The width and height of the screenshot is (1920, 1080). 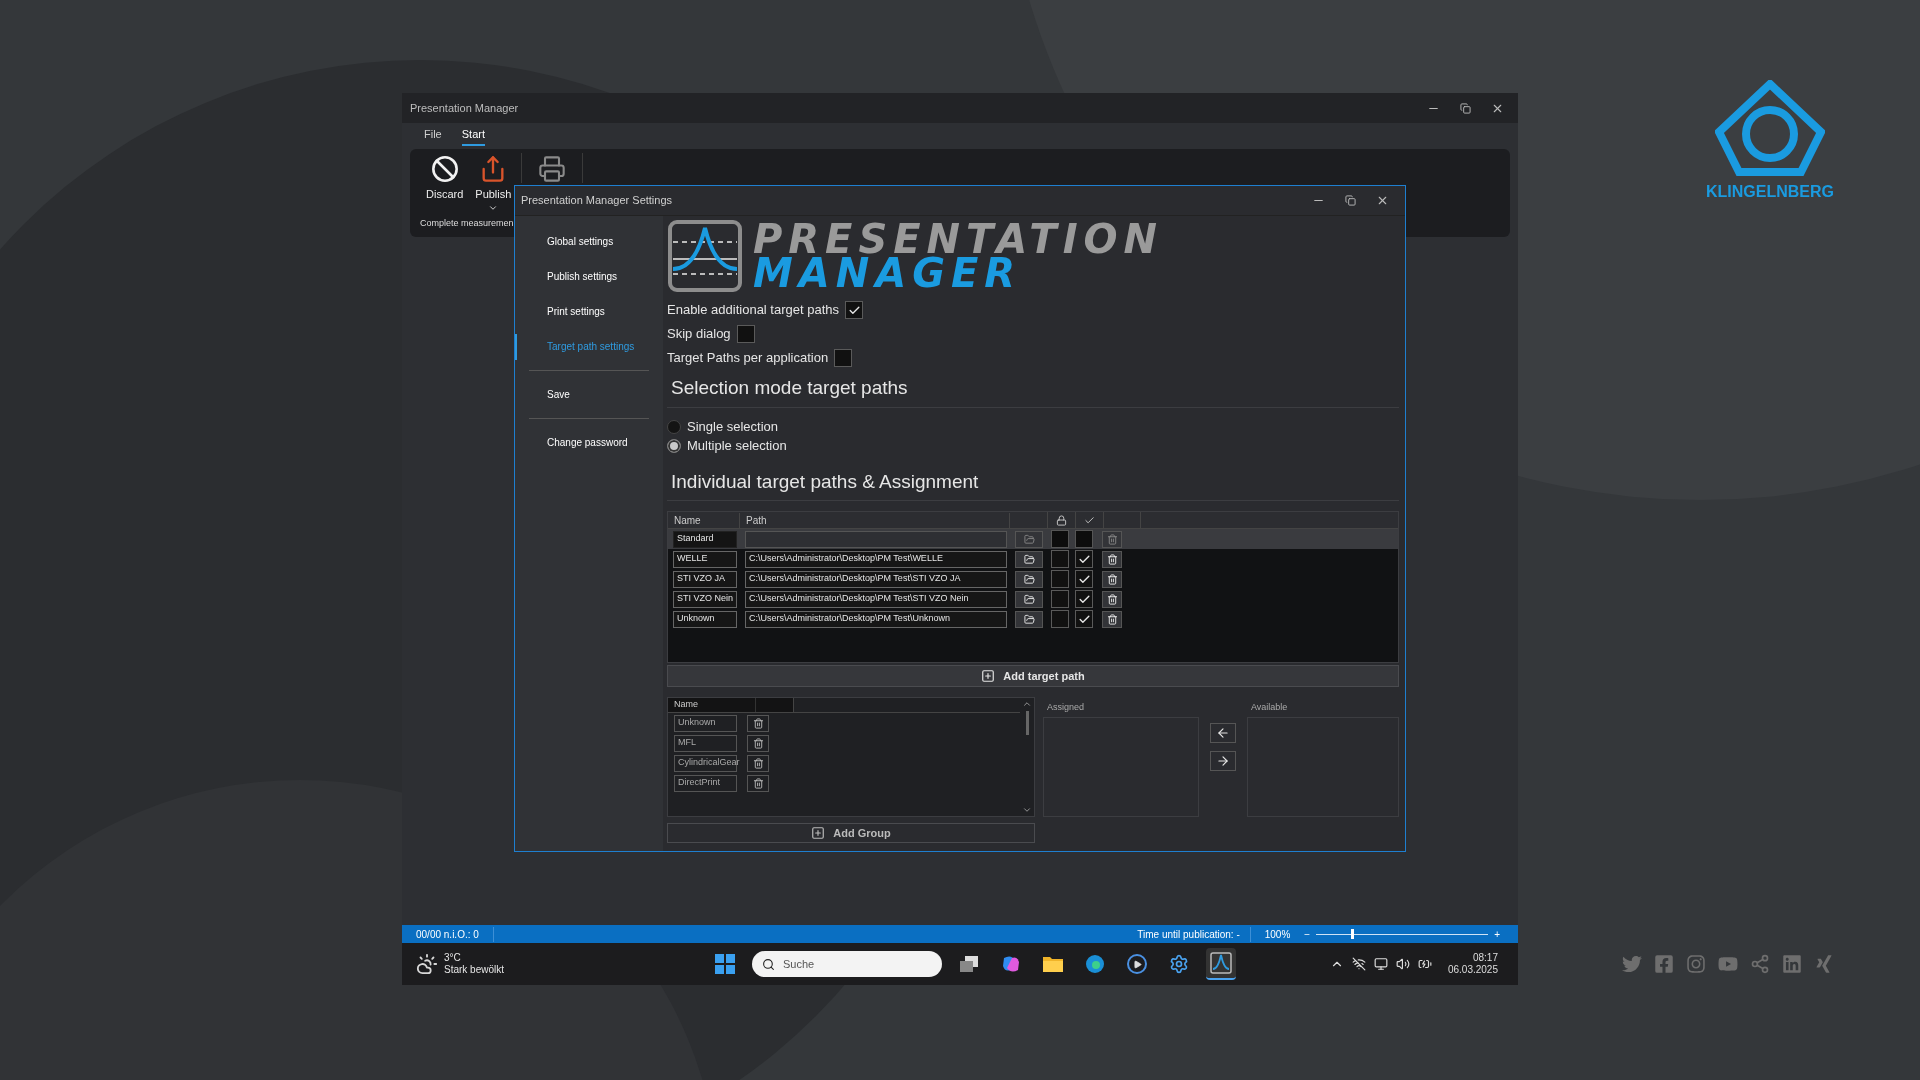 What do you see at coordinates (493, 183) in the screenshot?
I see `ribbon-button: Publish` at bounding box center [493, 183].